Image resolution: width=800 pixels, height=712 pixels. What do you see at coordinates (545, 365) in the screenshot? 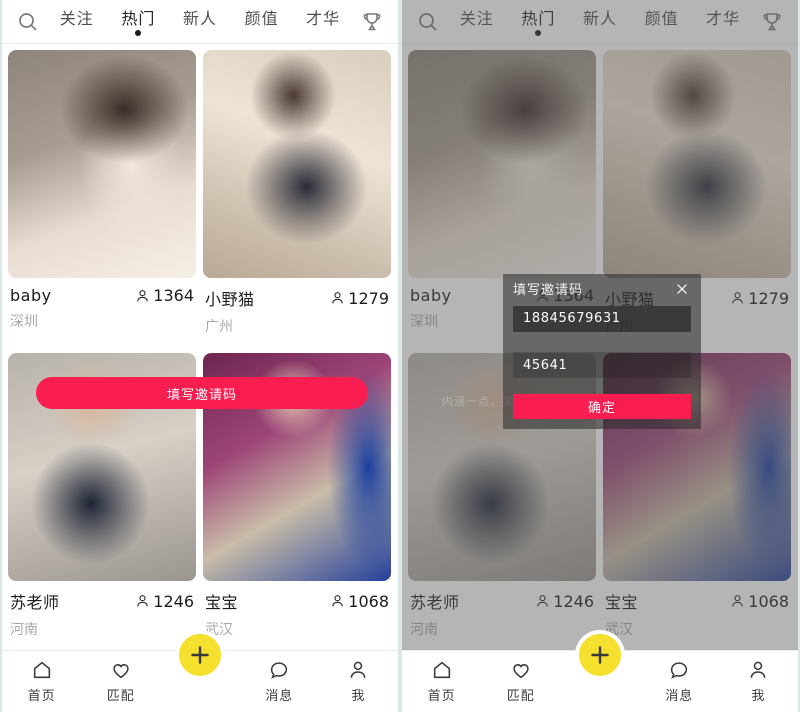
I see `invite-field-value: 45641` at bounding box center [545, 365].